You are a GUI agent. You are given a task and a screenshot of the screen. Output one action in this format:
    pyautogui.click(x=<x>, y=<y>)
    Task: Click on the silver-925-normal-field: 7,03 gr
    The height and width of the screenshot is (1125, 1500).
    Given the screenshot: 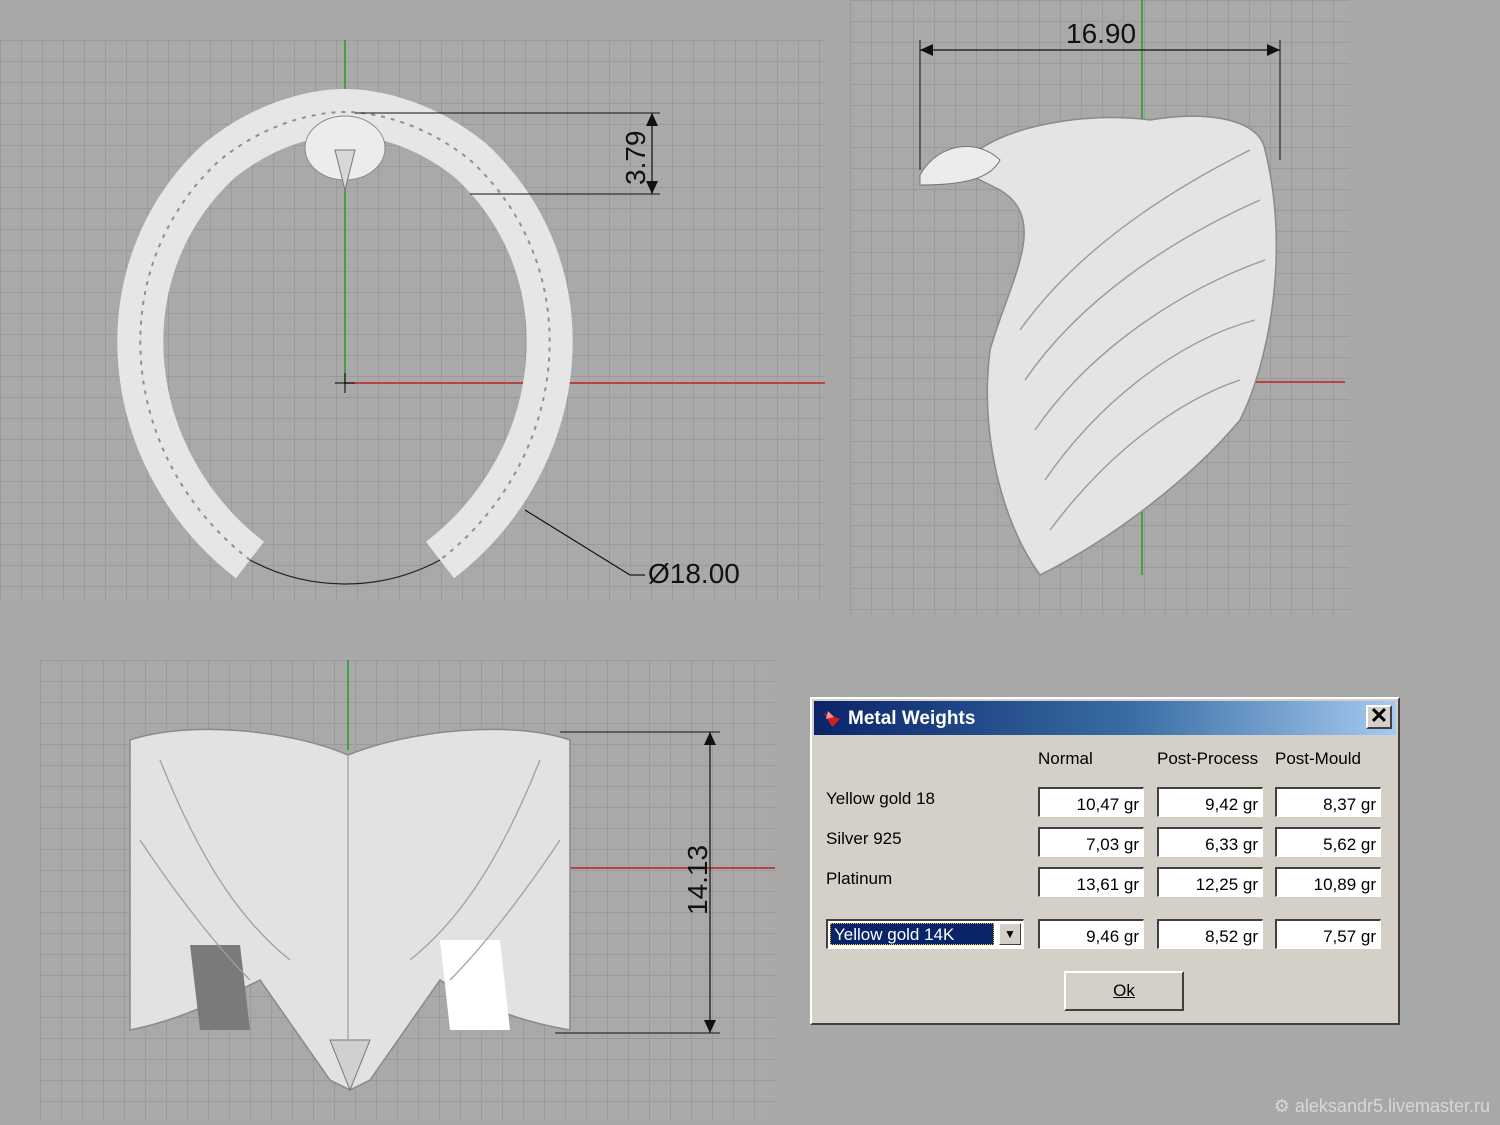 What is the action you would take?
    pyautogui.click(x=1091, y=842)
    